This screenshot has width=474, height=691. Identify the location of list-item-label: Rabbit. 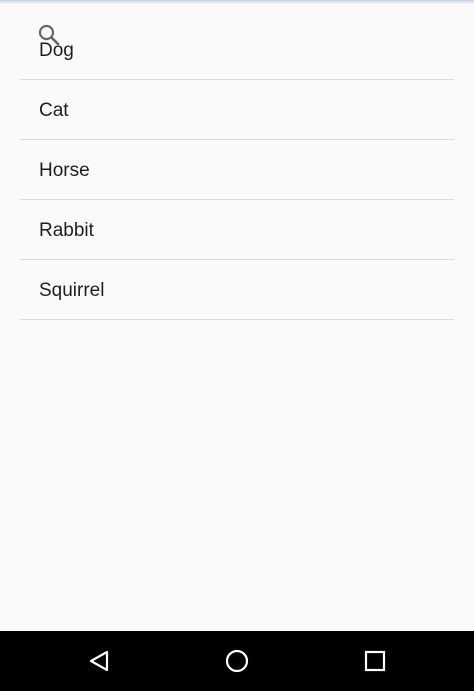
(66, 230).